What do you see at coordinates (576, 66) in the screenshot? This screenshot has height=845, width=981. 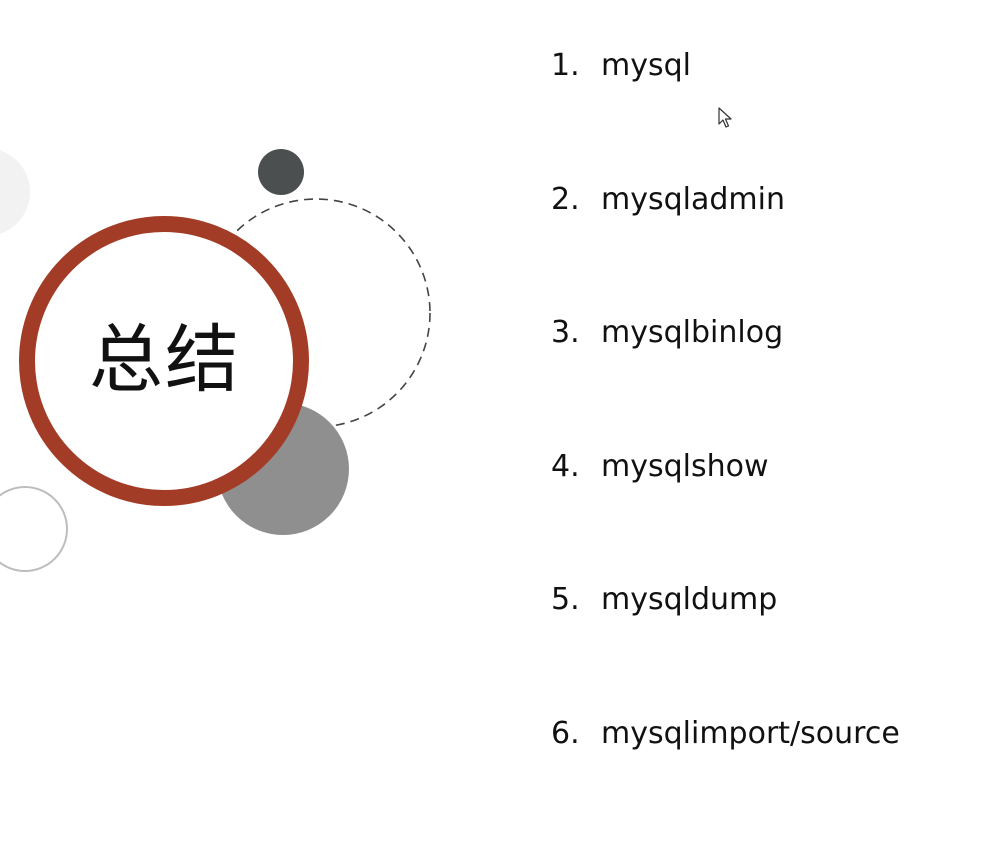 I see `list-item-number: 1.` at bounding box center [576, 66].